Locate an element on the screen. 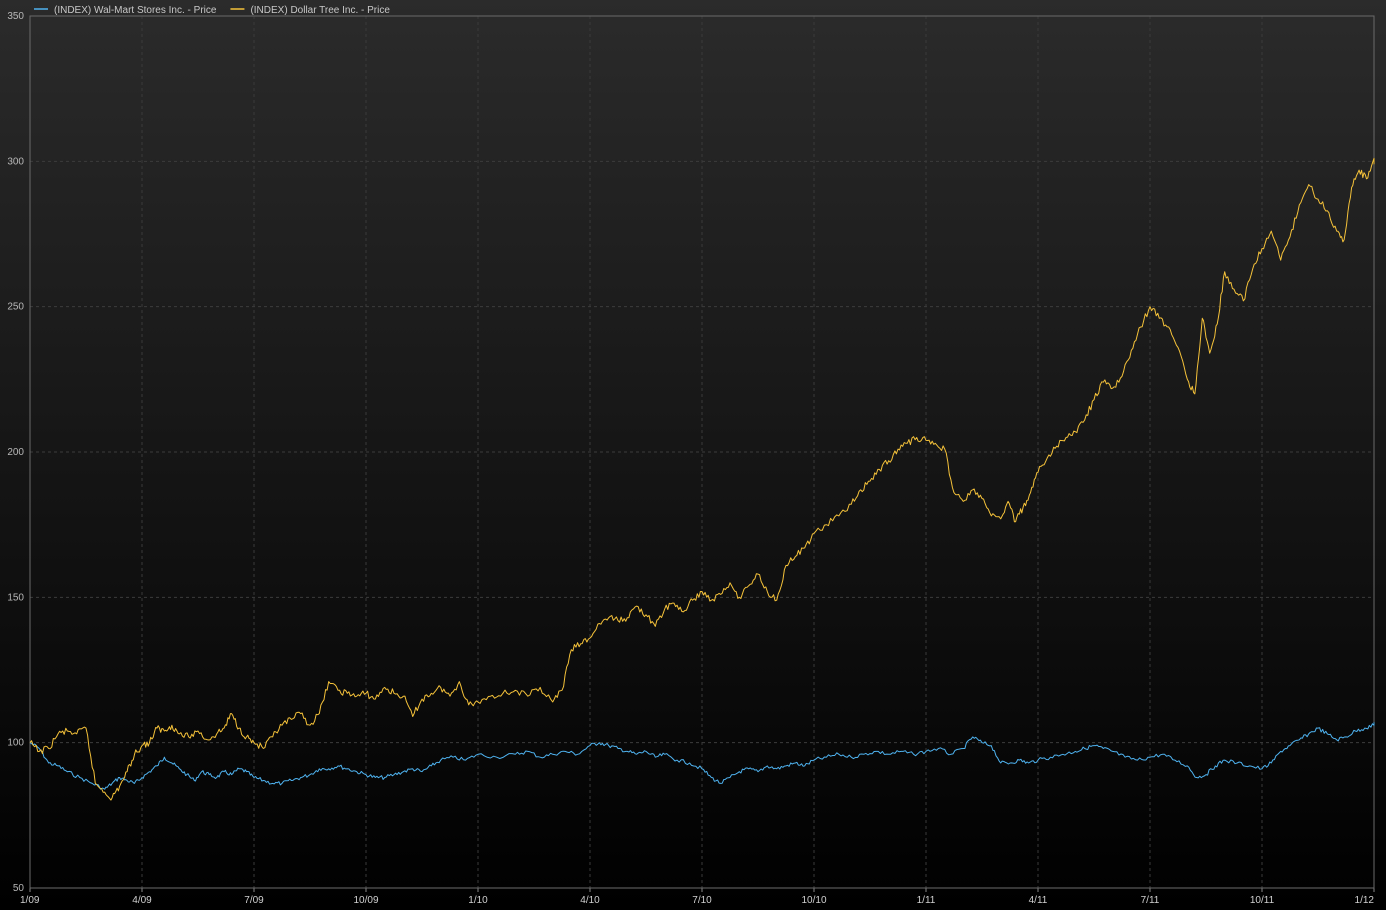 The image size is (1386, 910). legend-label-1: (INDEX) Dollar Tree Inc. - Price is located at coordinates (320, 10).